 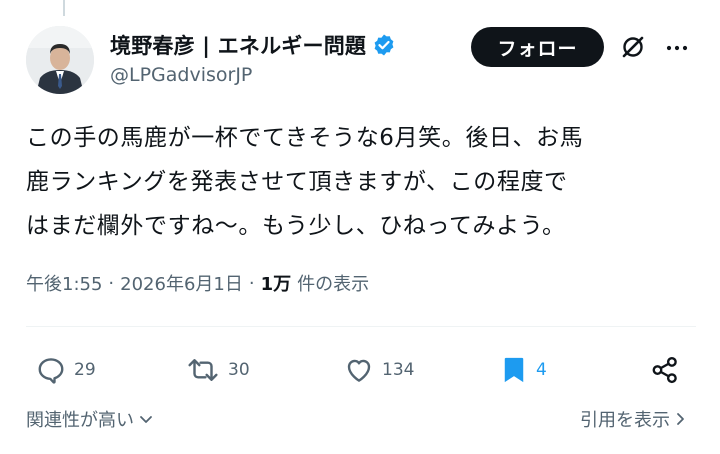 I want to click on avatar, so click(x=60, y=60).